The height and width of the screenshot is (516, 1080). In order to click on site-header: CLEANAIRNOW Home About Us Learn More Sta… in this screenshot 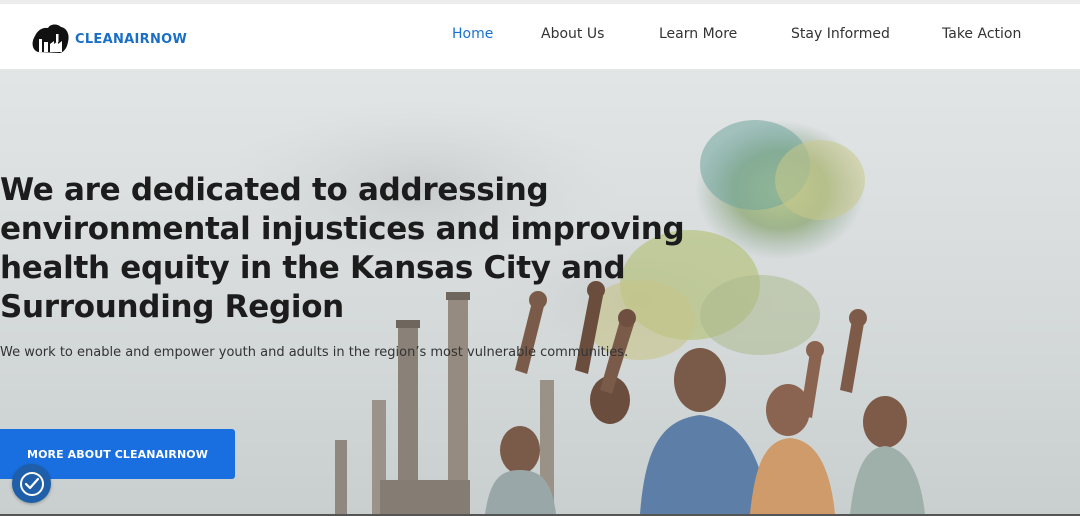, I will do `click(540, 37)`.